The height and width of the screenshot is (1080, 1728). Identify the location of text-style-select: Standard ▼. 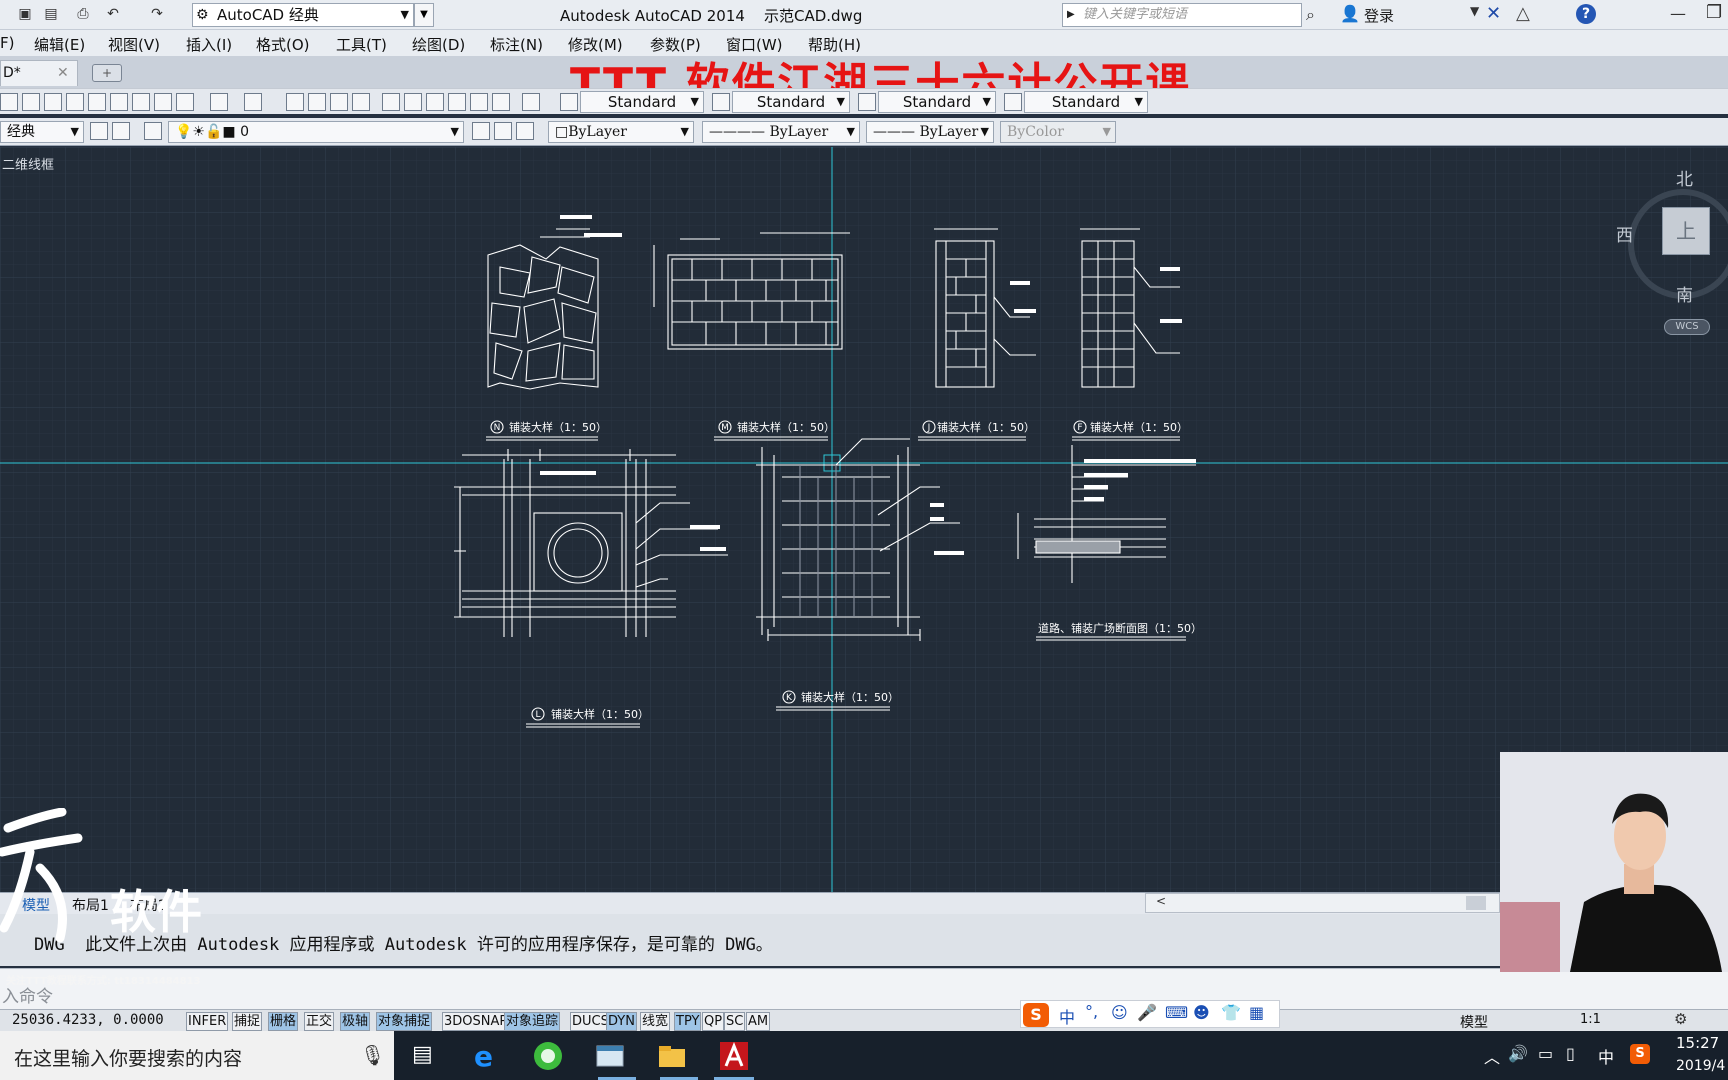
(642, 102).